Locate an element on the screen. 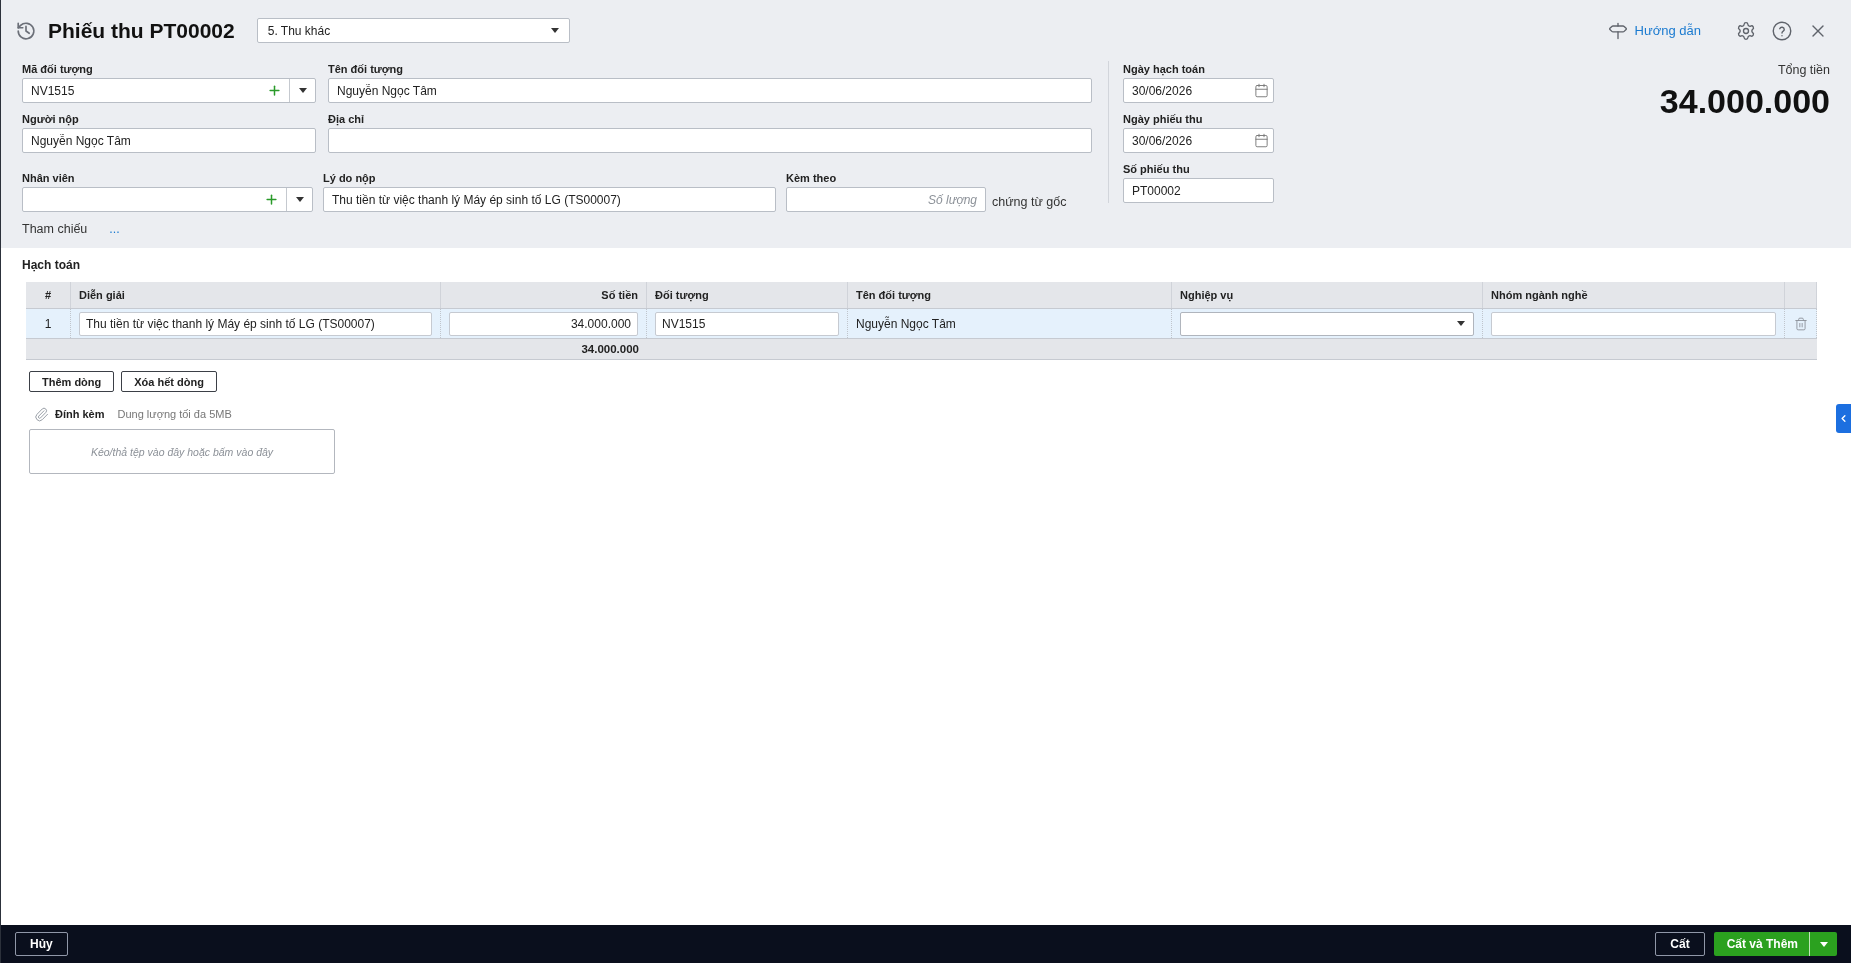  cancel-button: Hủy is located at coordinates (41, 944).